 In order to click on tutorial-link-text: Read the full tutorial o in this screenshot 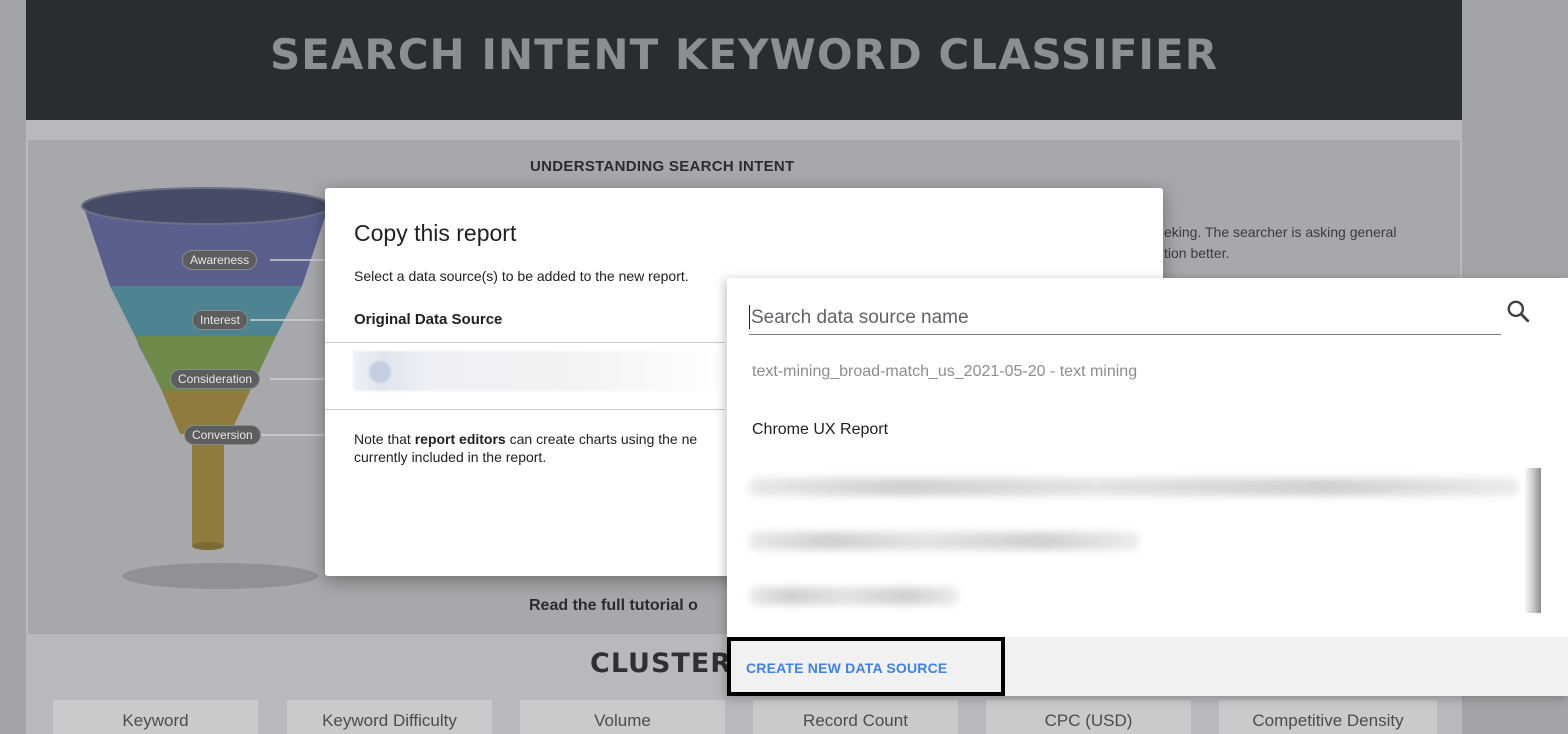, I will do `click(613, 605)`.